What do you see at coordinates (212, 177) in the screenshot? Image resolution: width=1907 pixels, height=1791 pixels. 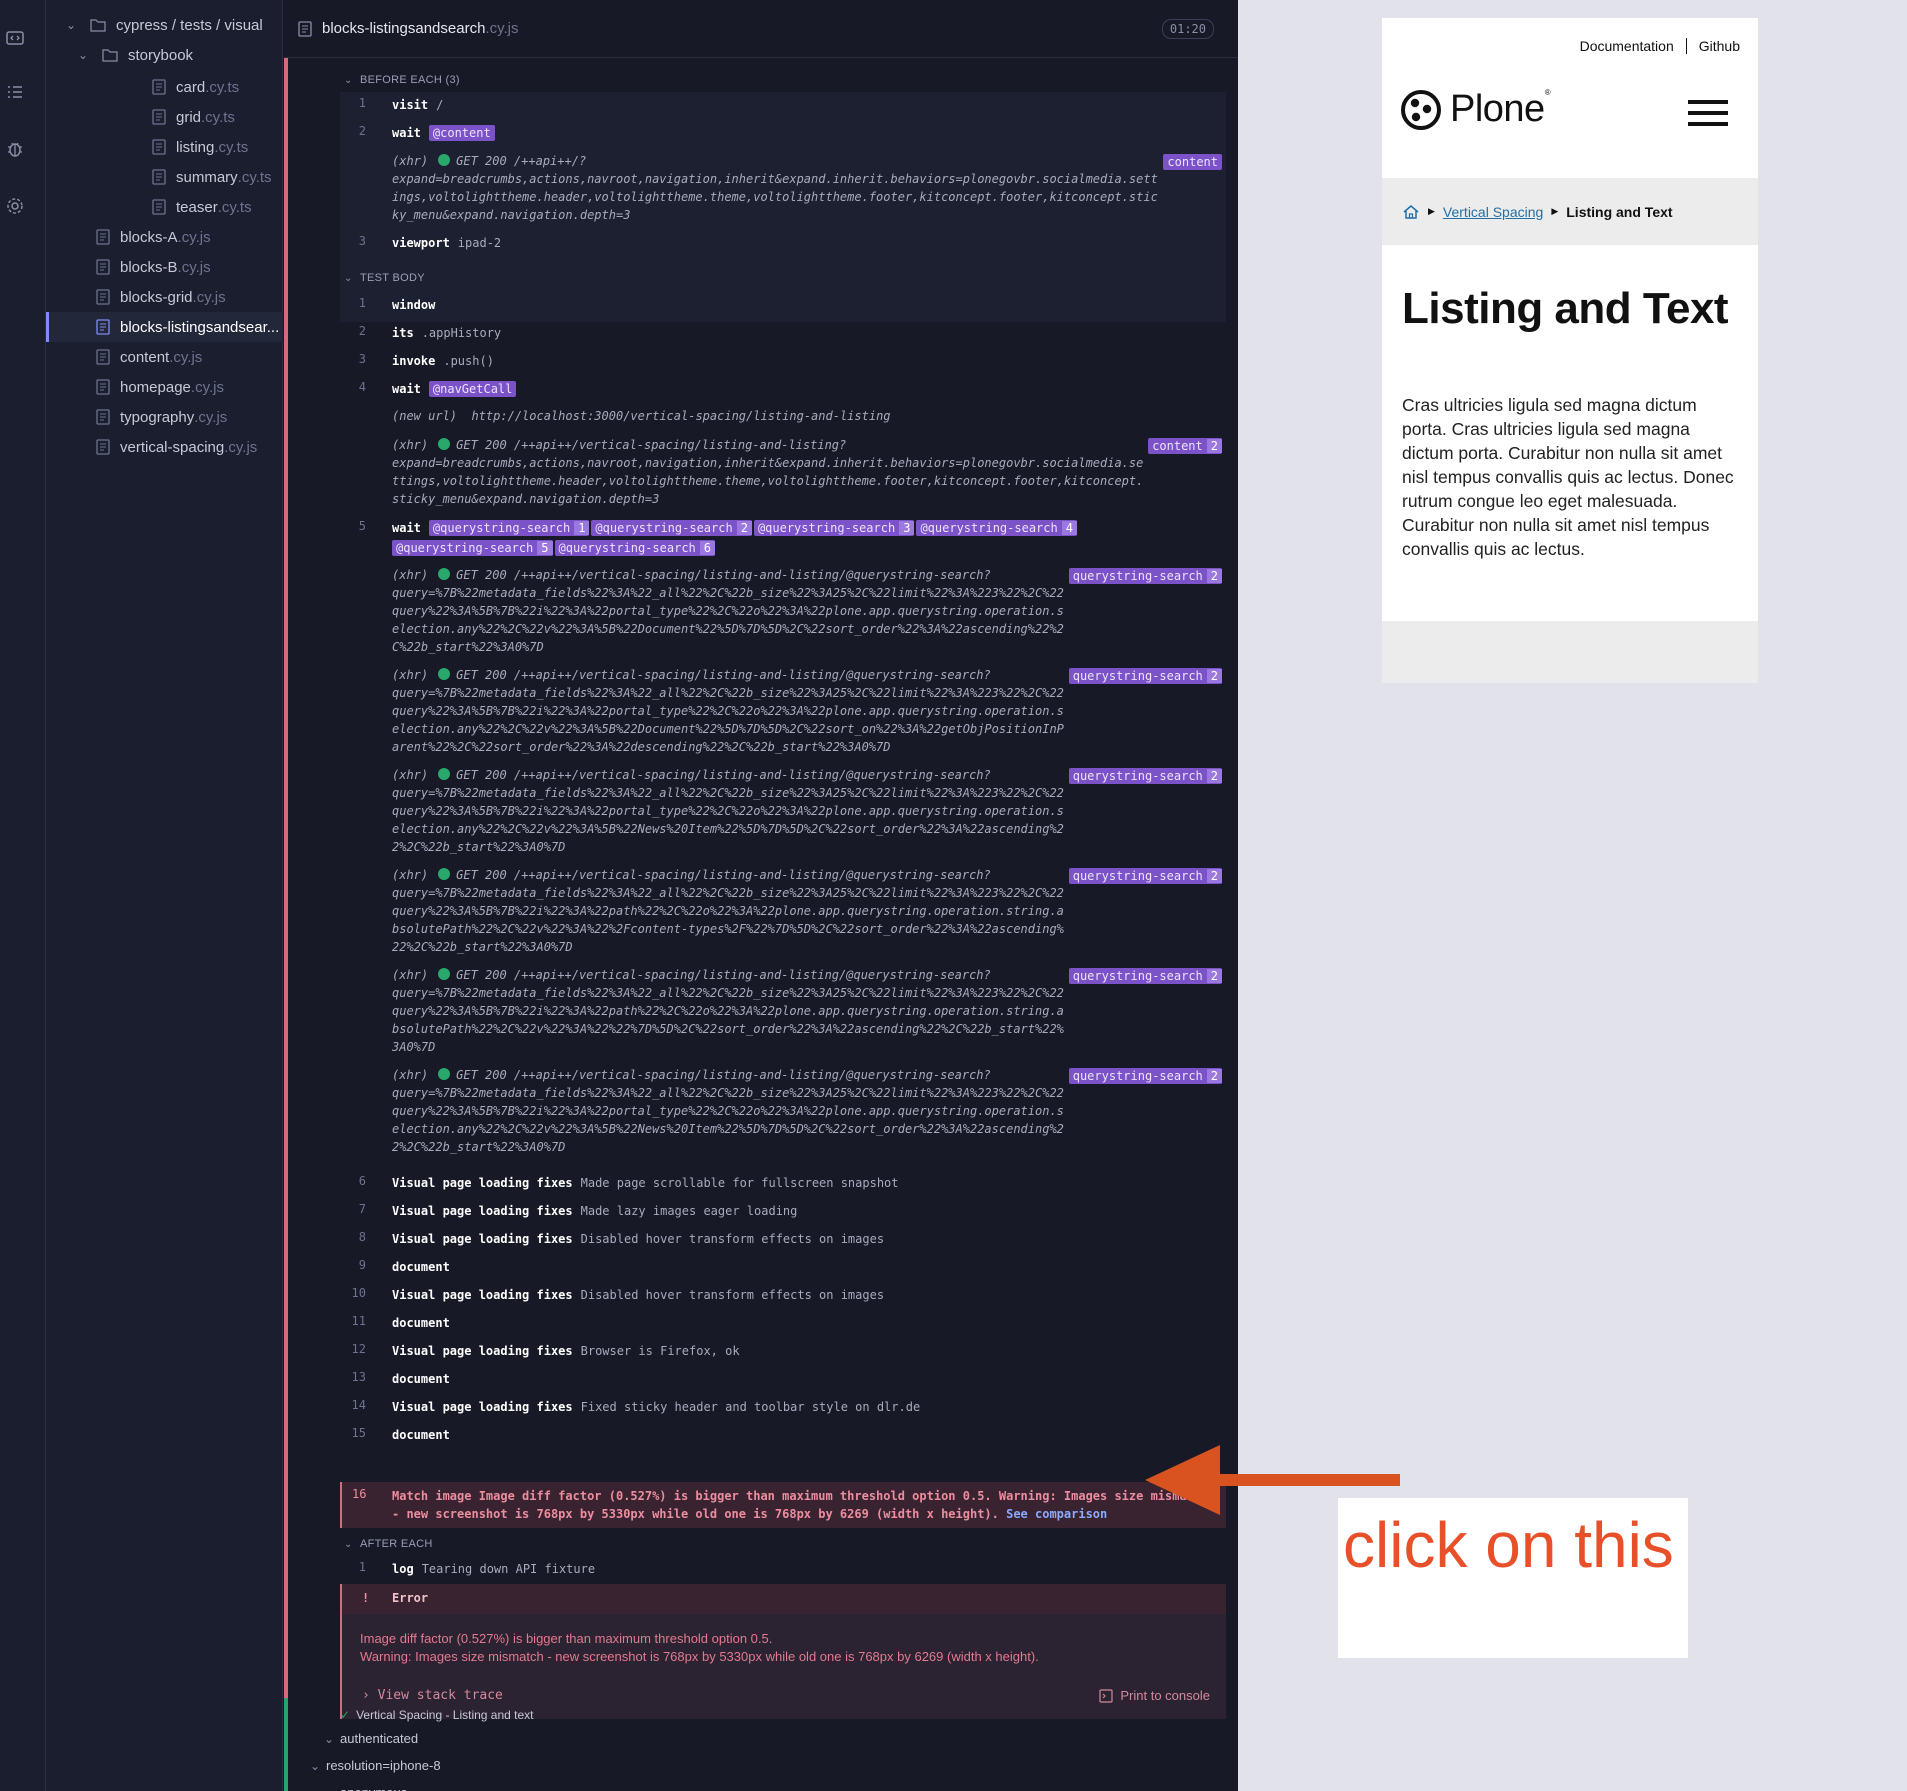 I see `tree-file: summary .cy.ts` at bounding box center [212, 177].